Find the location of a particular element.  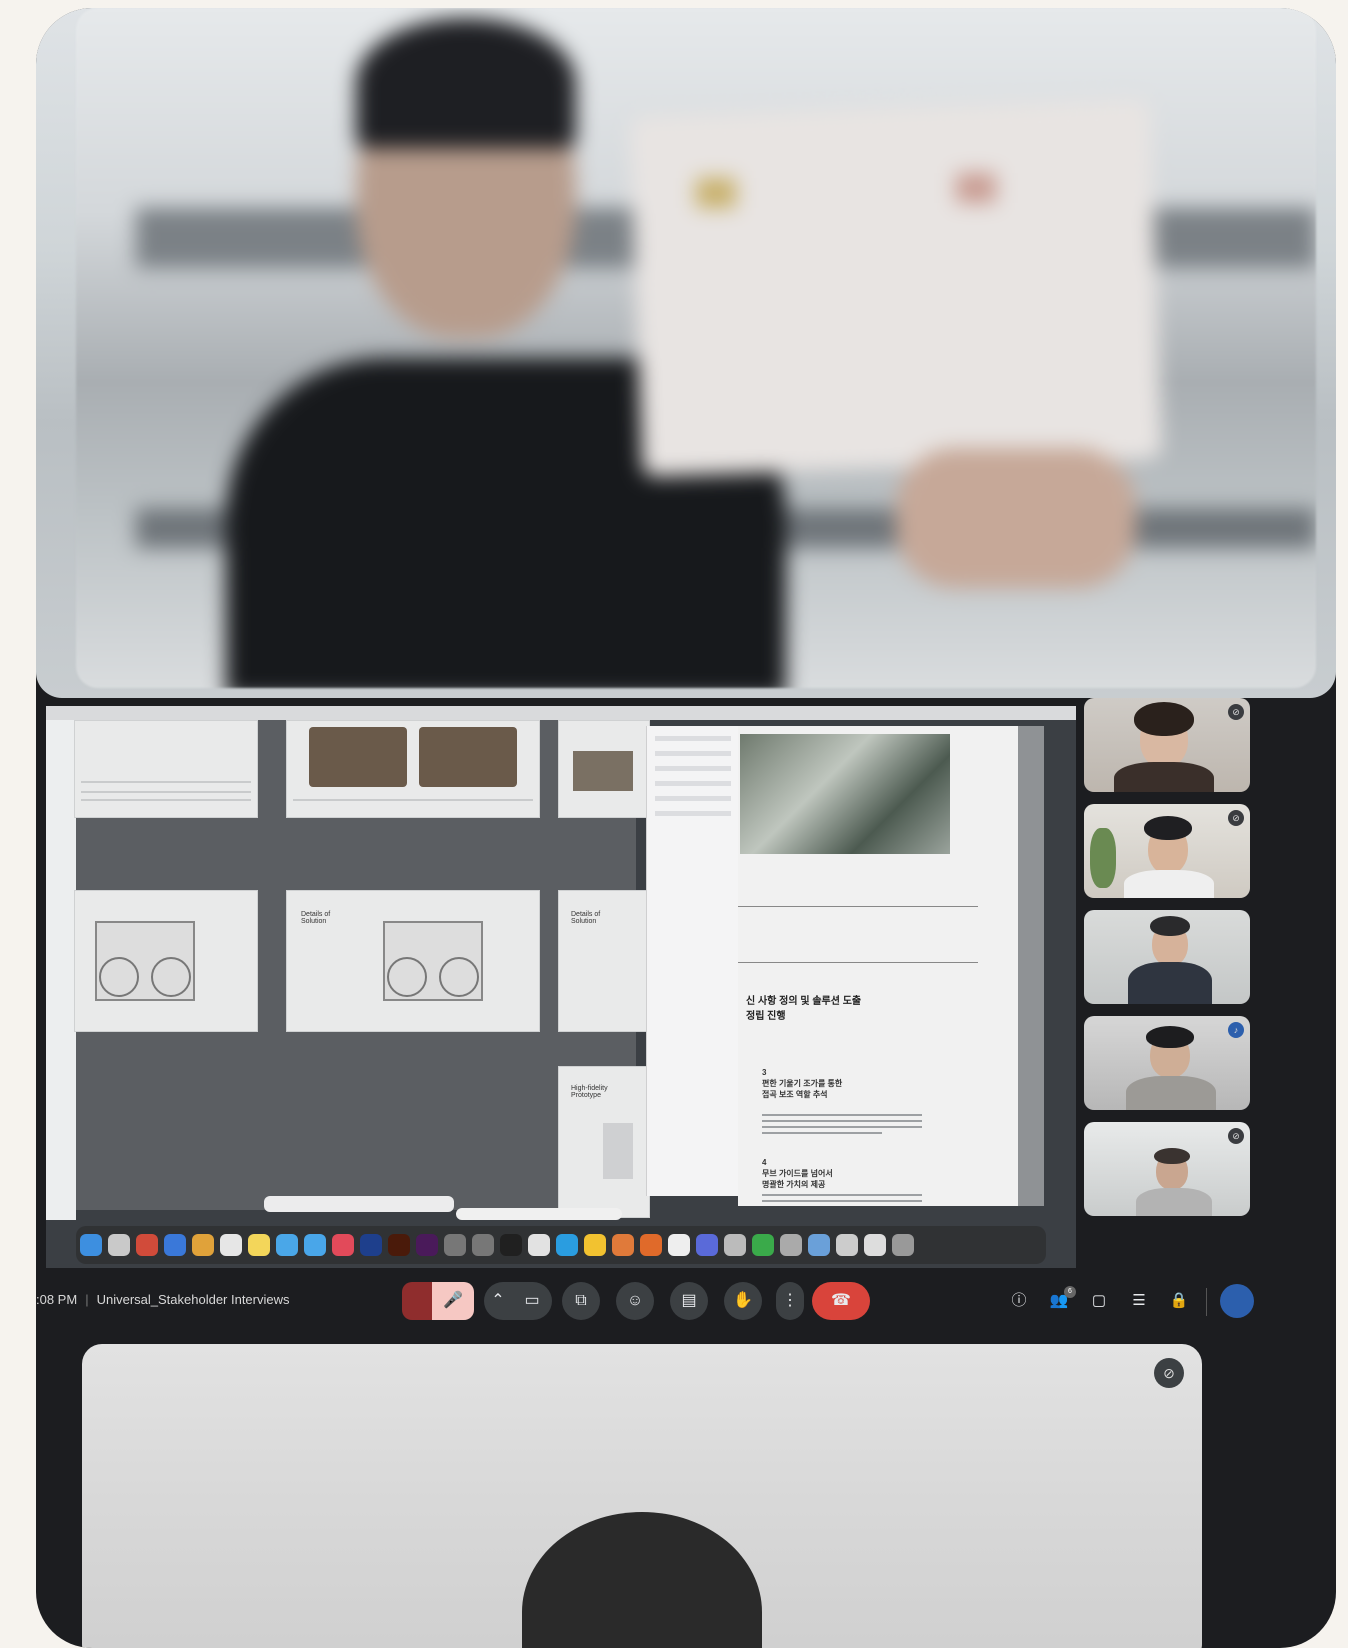

meeting-info: :08 PM | Universal_Stakeholder Interviews is located at coordinates (163, 1299).